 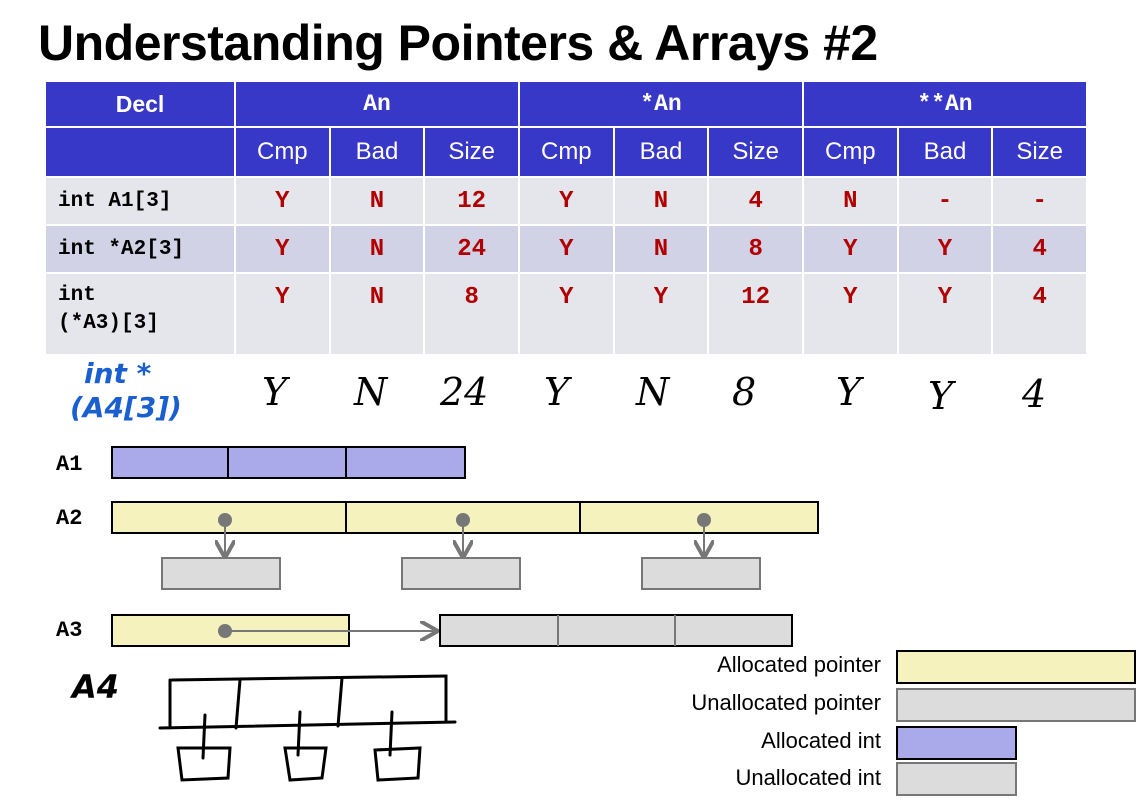 I want to click on handwritten-cell: 4, so click(x=1034, y=394).